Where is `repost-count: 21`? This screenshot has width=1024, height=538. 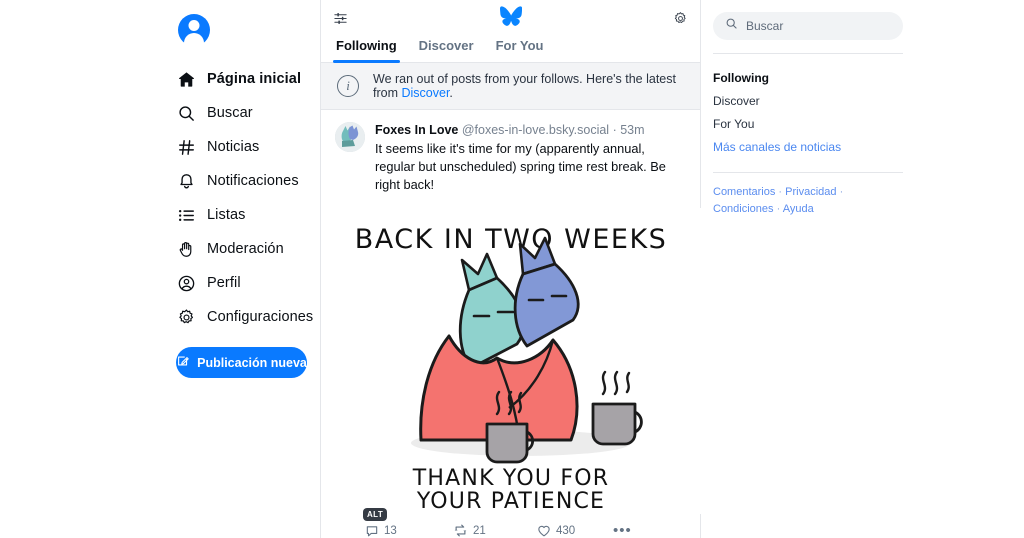
repost-count: 21 is located at coordinates (479, 530).